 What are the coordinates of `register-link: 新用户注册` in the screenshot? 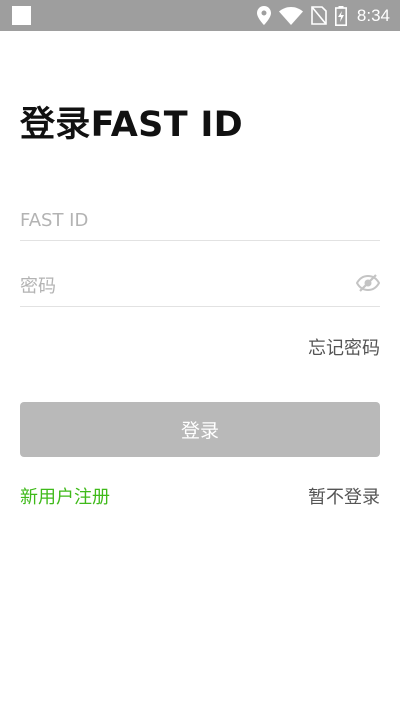 It's located at (65, 496).